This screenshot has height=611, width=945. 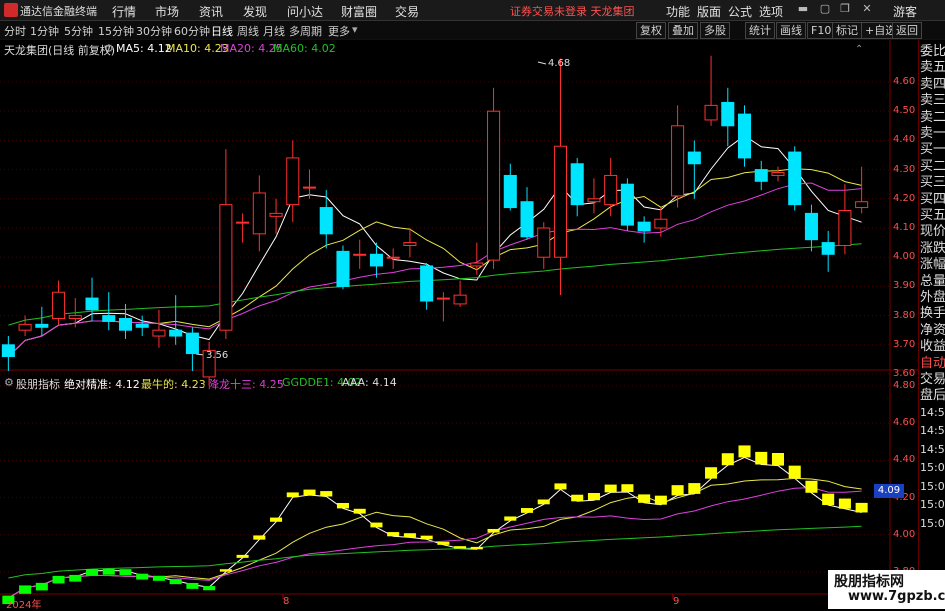 I want to click on price-tick-label: 4.50, so click(x=904, y=111).